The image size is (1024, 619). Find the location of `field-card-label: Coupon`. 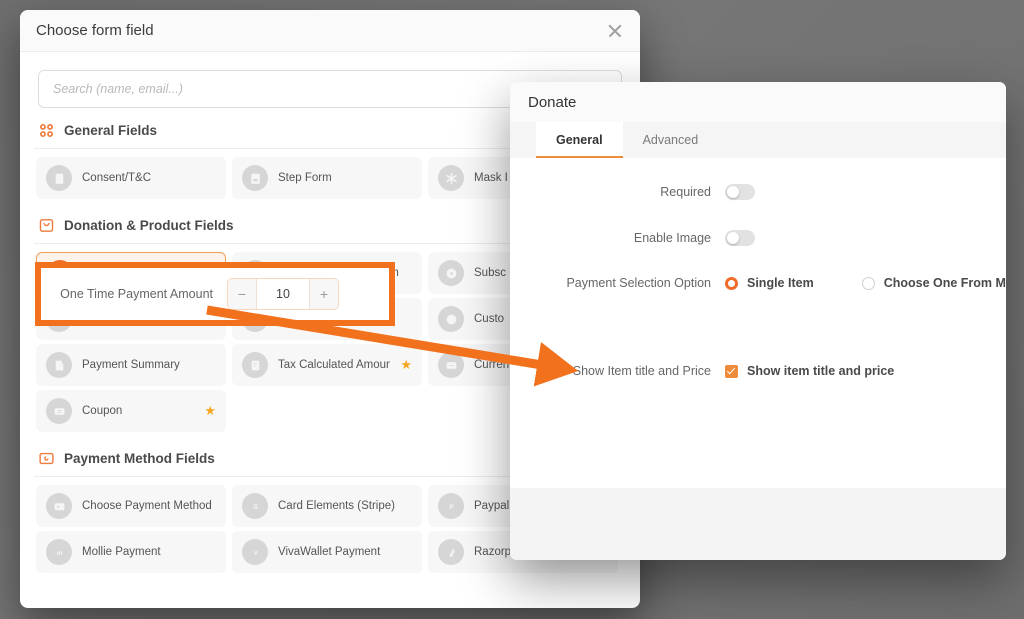

field-card-label: Coupon is located at coordinates (102, 411).